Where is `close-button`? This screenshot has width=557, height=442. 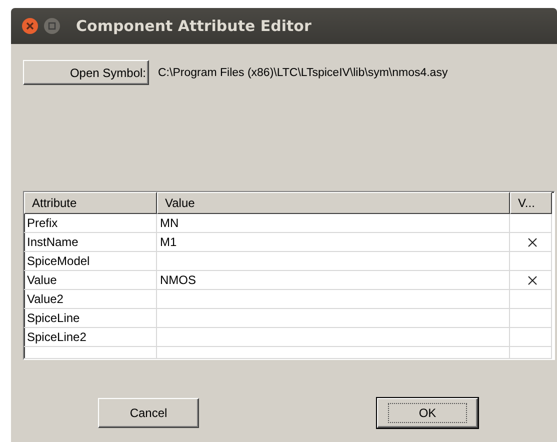
close-button is located at coordinates (30, 26).